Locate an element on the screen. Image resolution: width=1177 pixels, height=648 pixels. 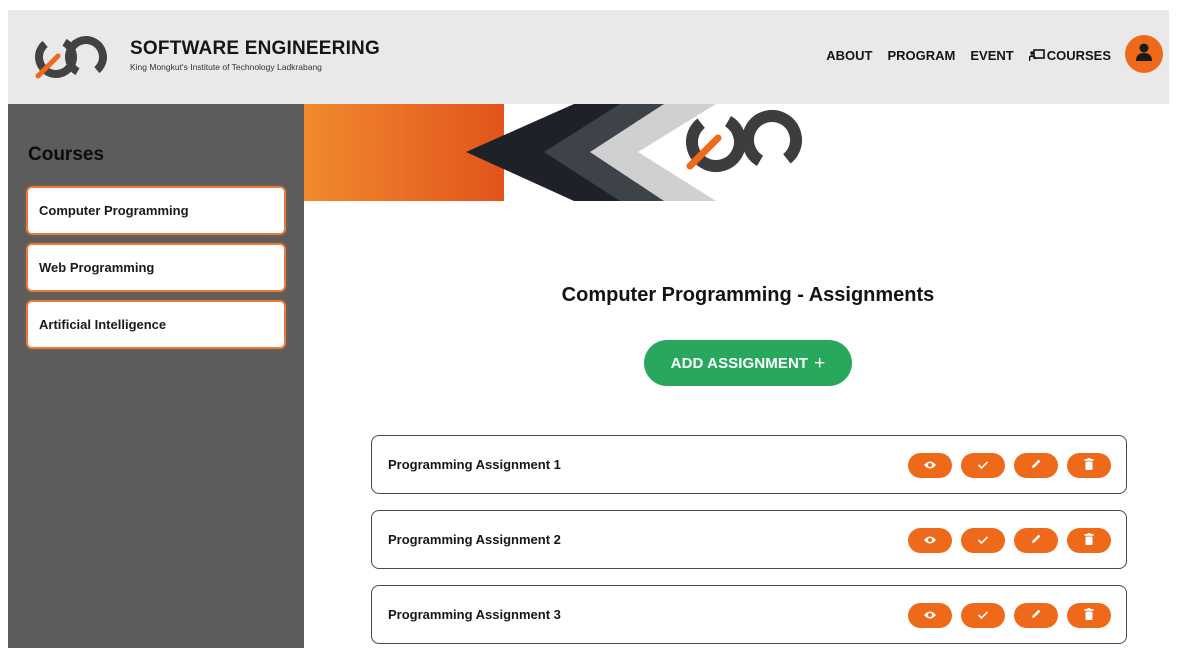
sidebar-item-computer-programming: Computer Programming is located at coordinates (156, 210).